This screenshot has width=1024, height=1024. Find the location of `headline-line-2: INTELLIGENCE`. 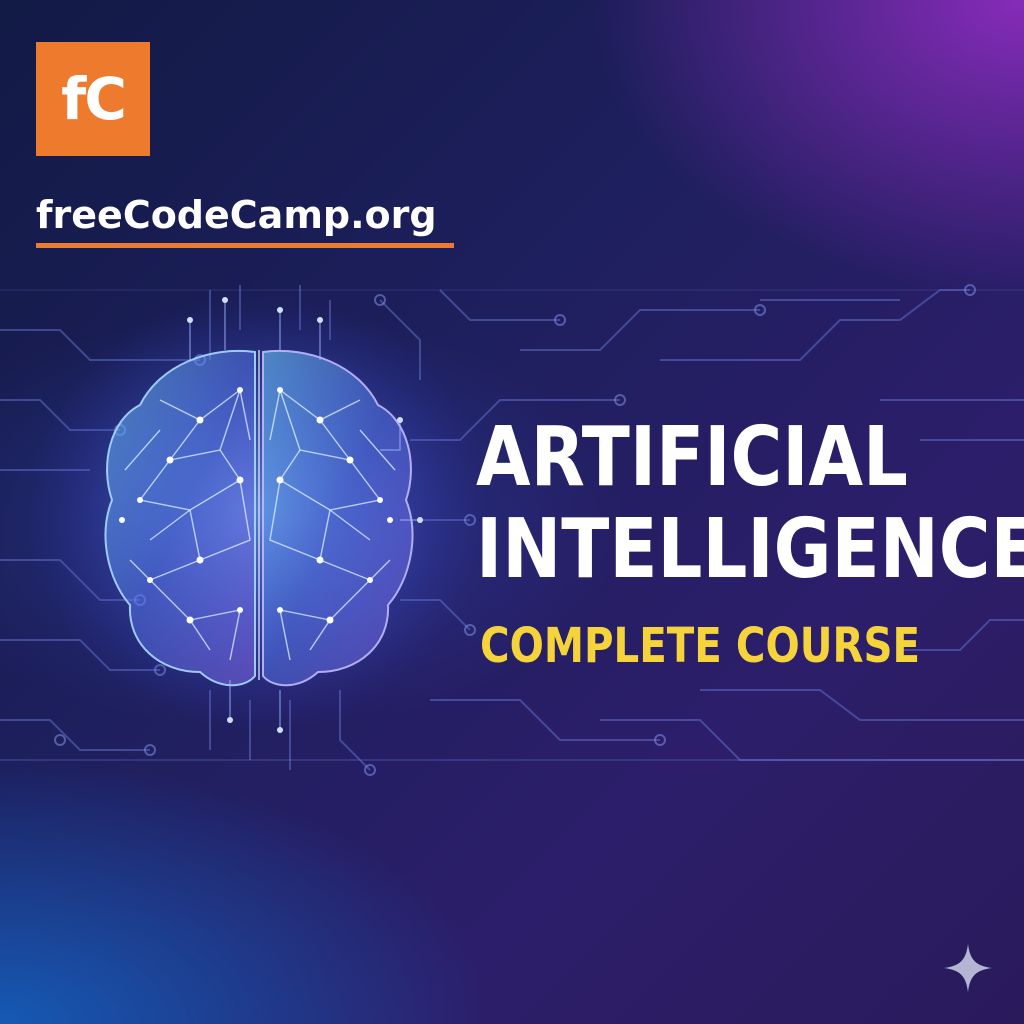

headline-line-2: INTELLIGENCE is located at coordinates (750, 549).